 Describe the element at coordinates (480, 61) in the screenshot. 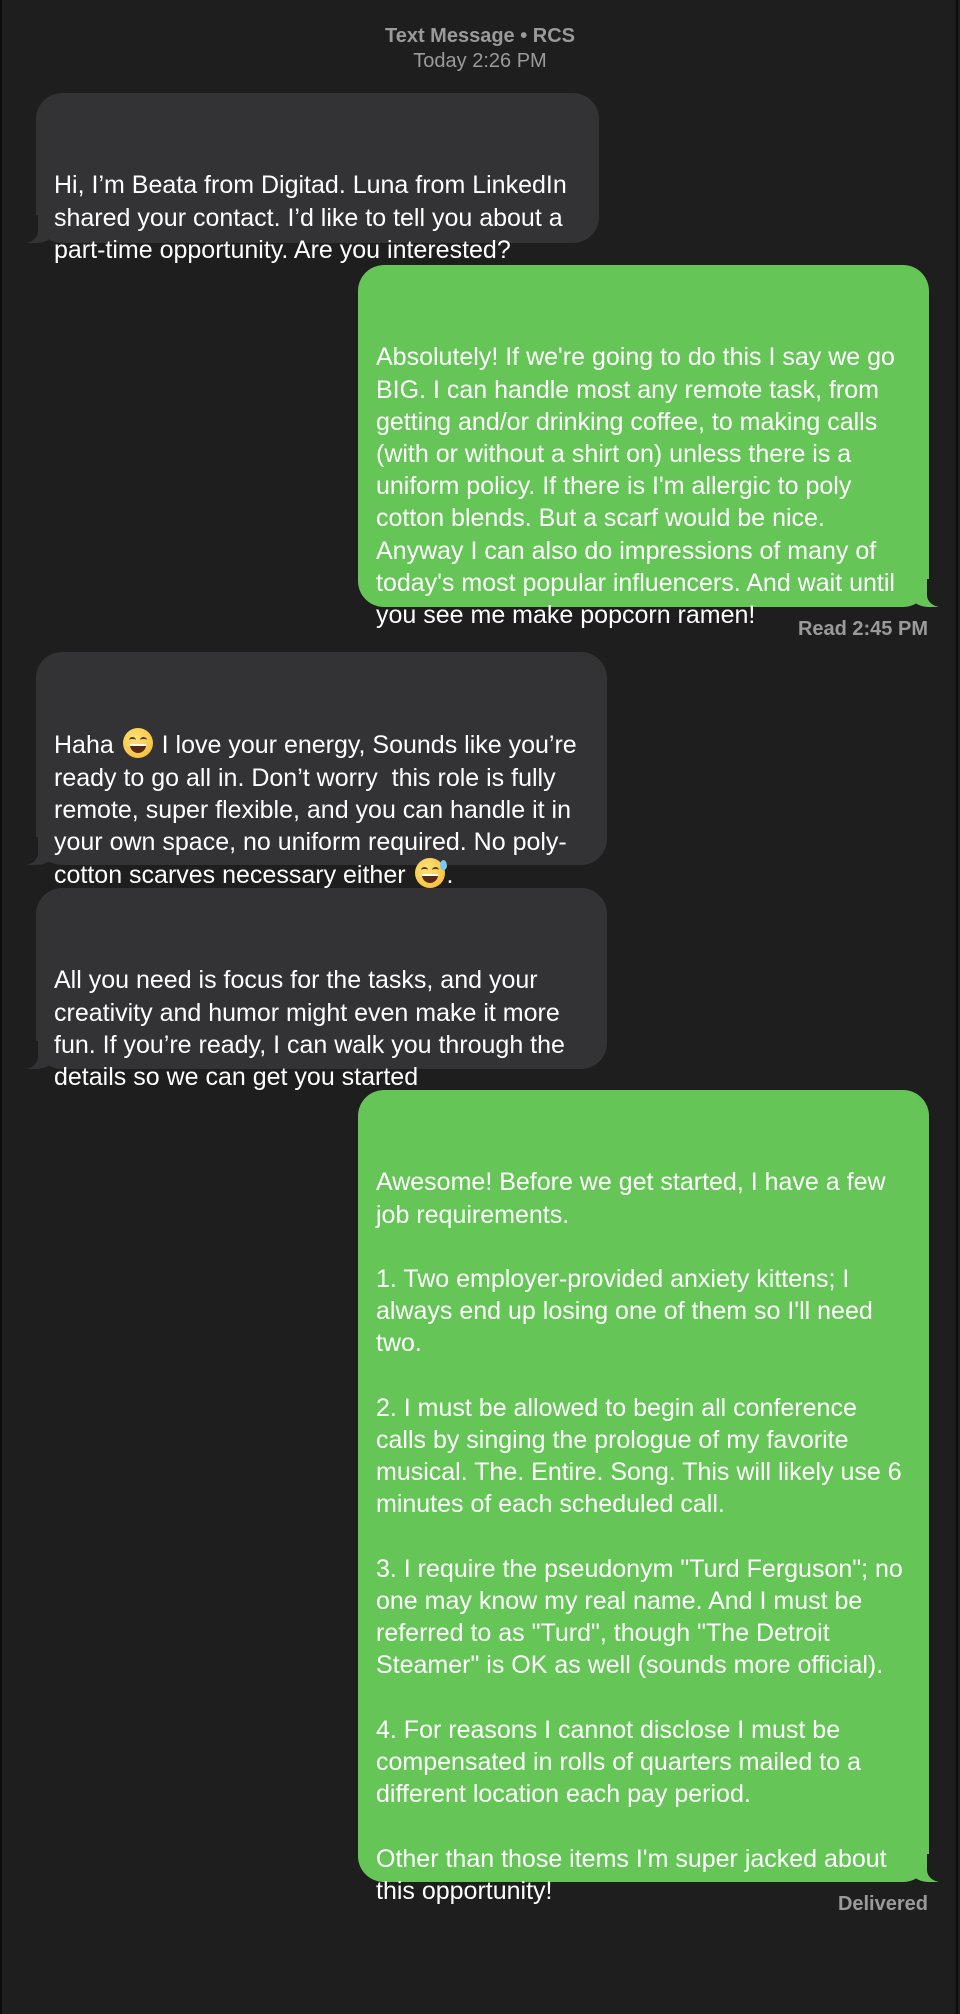

I see `conversation-timestamp: Today 2:26 PM` at that location.